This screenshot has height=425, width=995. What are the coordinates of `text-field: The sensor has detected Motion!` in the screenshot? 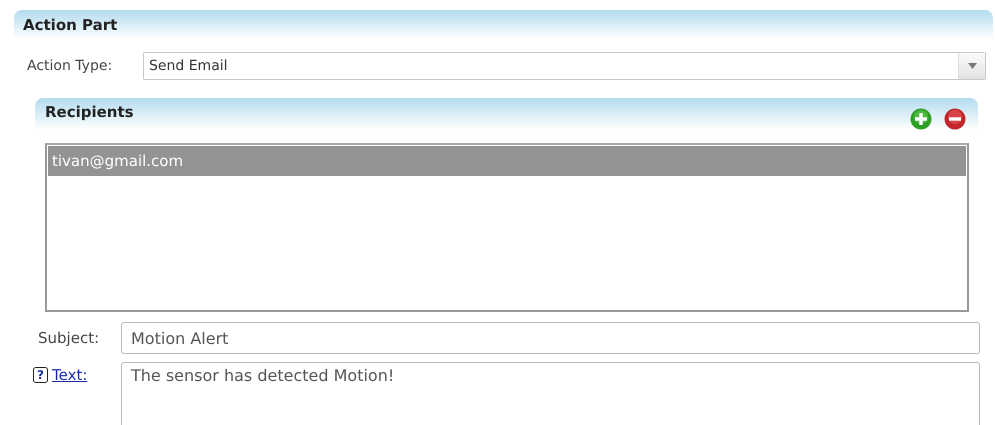 It's located at (550, 393).